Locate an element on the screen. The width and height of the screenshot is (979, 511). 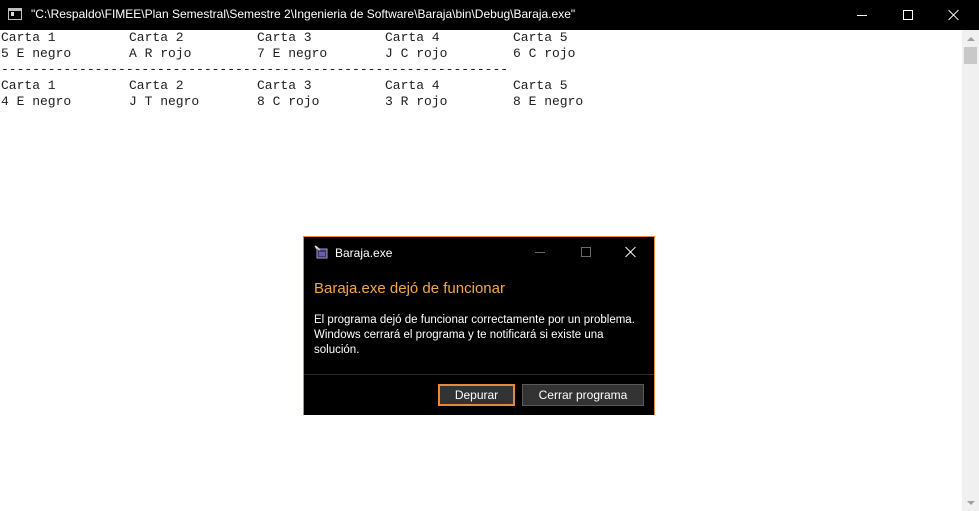
round2-card-3: 8 C rojo is located at coordinates (288, 101).